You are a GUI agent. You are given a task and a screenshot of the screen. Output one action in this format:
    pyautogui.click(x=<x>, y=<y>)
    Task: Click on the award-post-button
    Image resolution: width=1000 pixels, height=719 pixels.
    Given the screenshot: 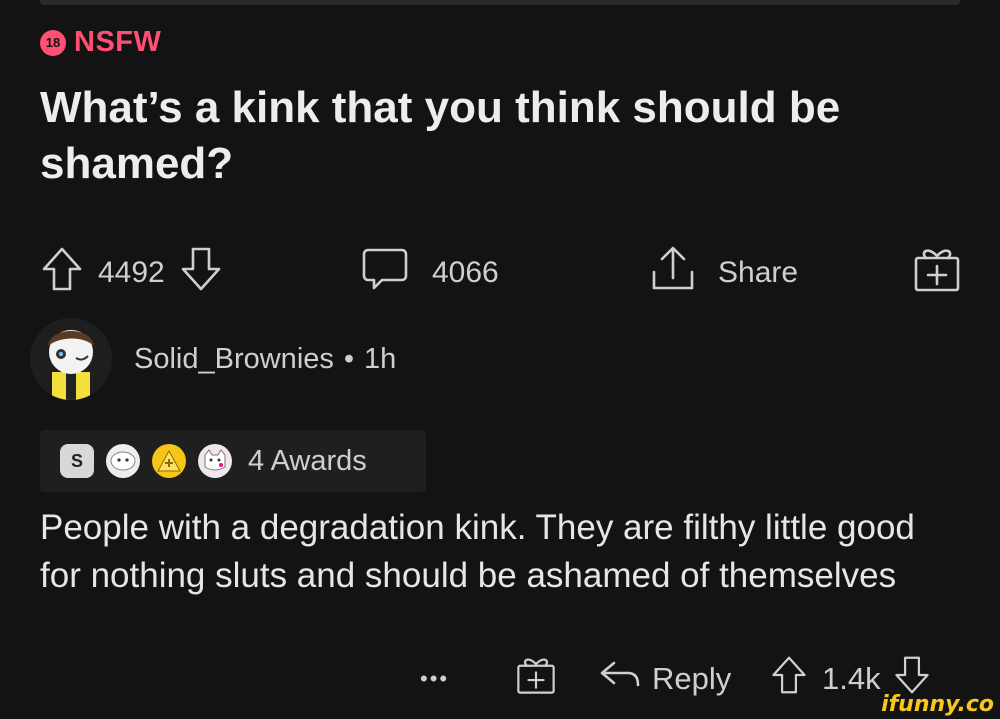 What is the action you would take?
    pyautogui.click(x=937, y=273)
    